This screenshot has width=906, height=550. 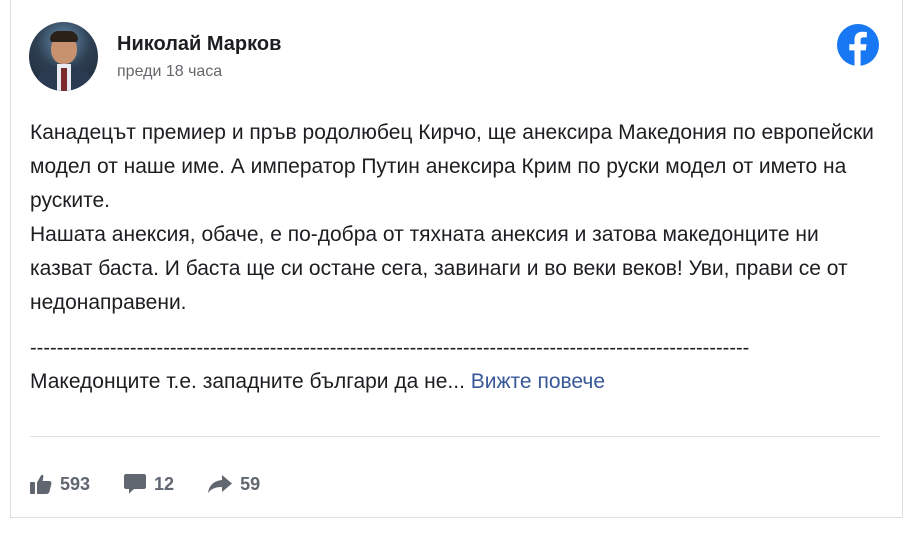 I want to click on share-icon, so click(x=220, y=484).